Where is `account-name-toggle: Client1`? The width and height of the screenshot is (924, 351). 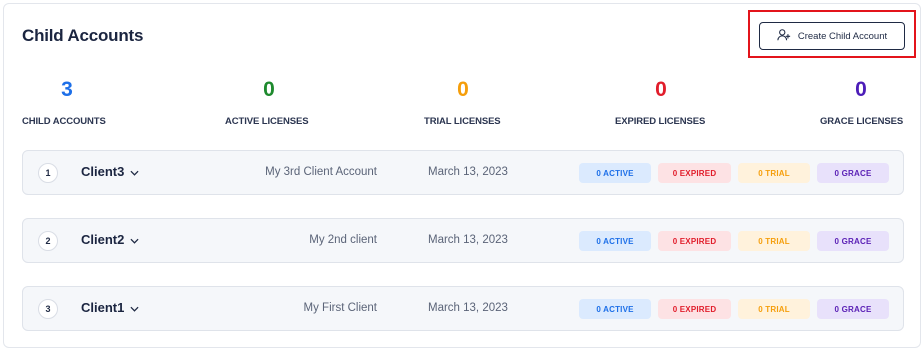 account-name-toggle: Client1 is located at coordinates (110, 307).